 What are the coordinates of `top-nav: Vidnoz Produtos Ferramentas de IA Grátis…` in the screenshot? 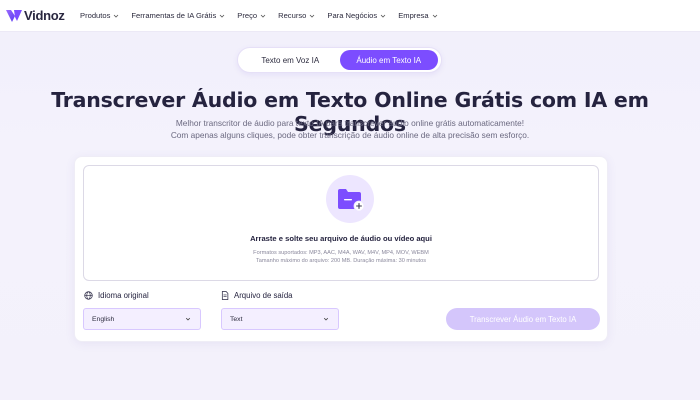 It's located at (350, 16).